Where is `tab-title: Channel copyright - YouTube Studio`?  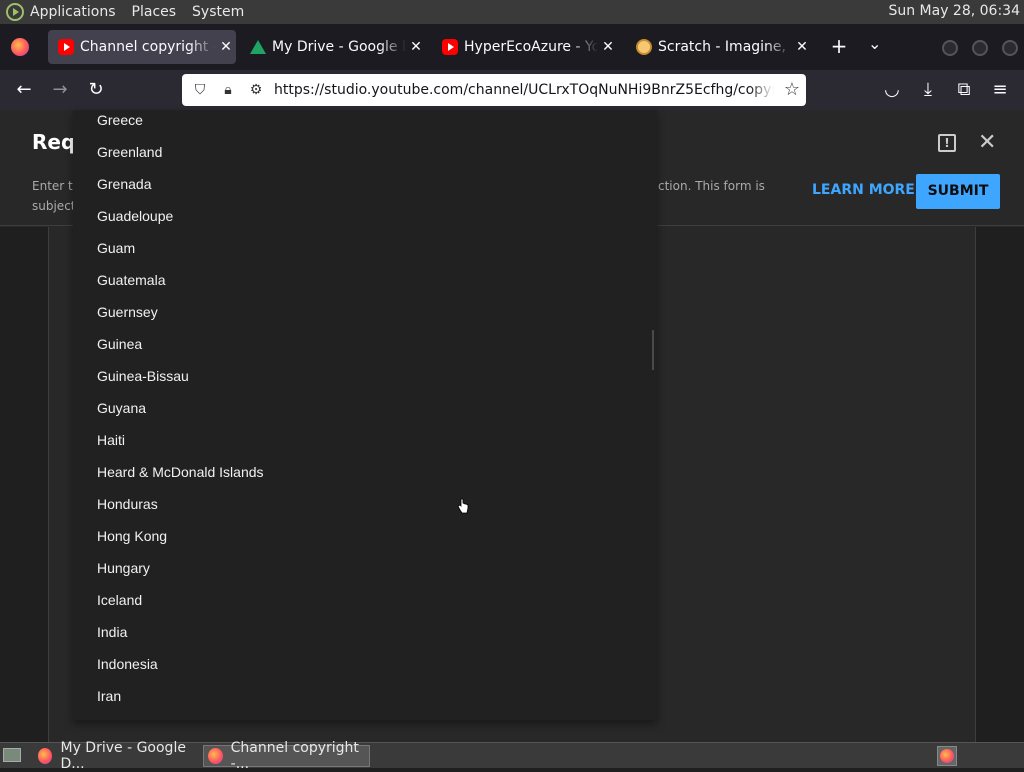 tab-title: Channel copyright - YouTube Studio is located at coordinates (148, 47).